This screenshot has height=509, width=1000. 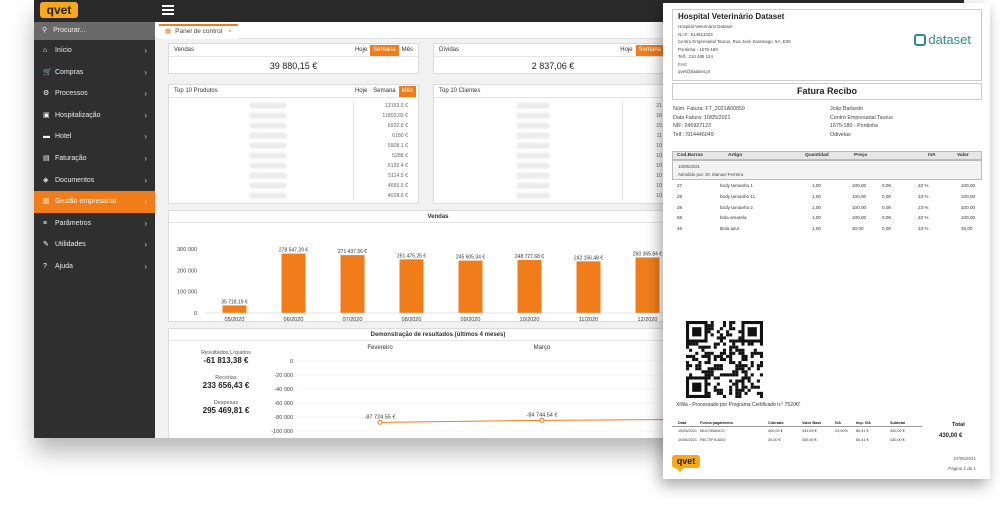 I want to click on sidebar-item: ▬ Hotel ›, so click(x=94, y=137).